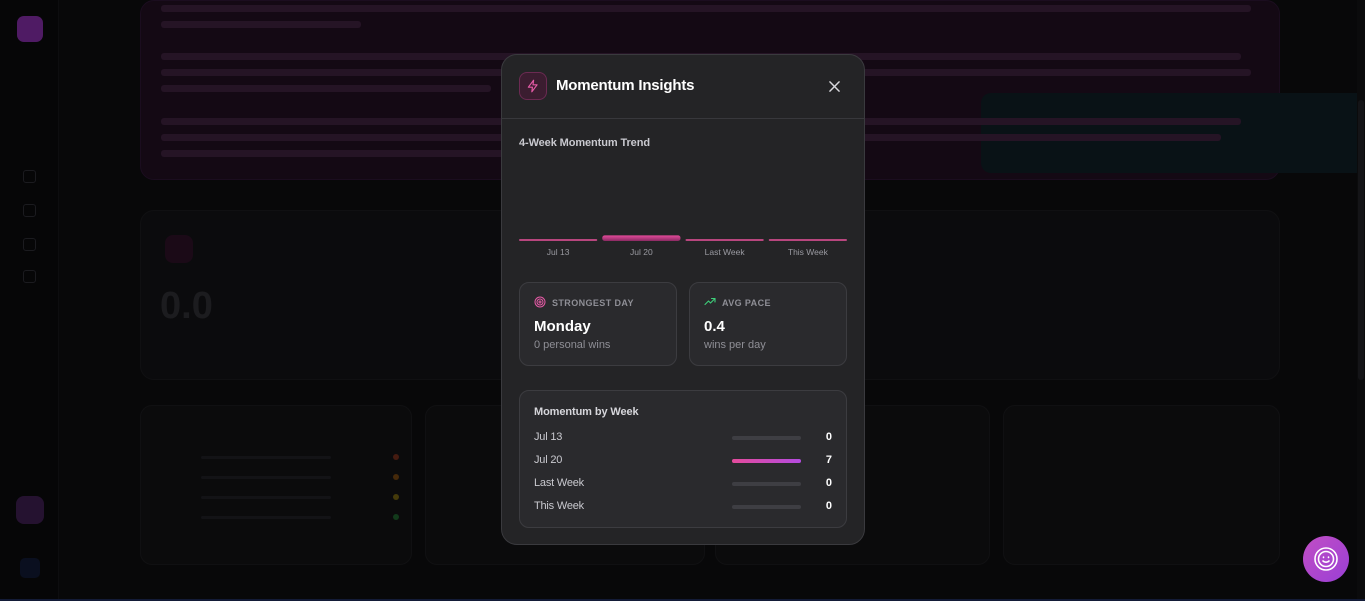 The height and width of the screenshot is (601, 1365). I want to click on week-row: Last Week 0, so click(683, 484).